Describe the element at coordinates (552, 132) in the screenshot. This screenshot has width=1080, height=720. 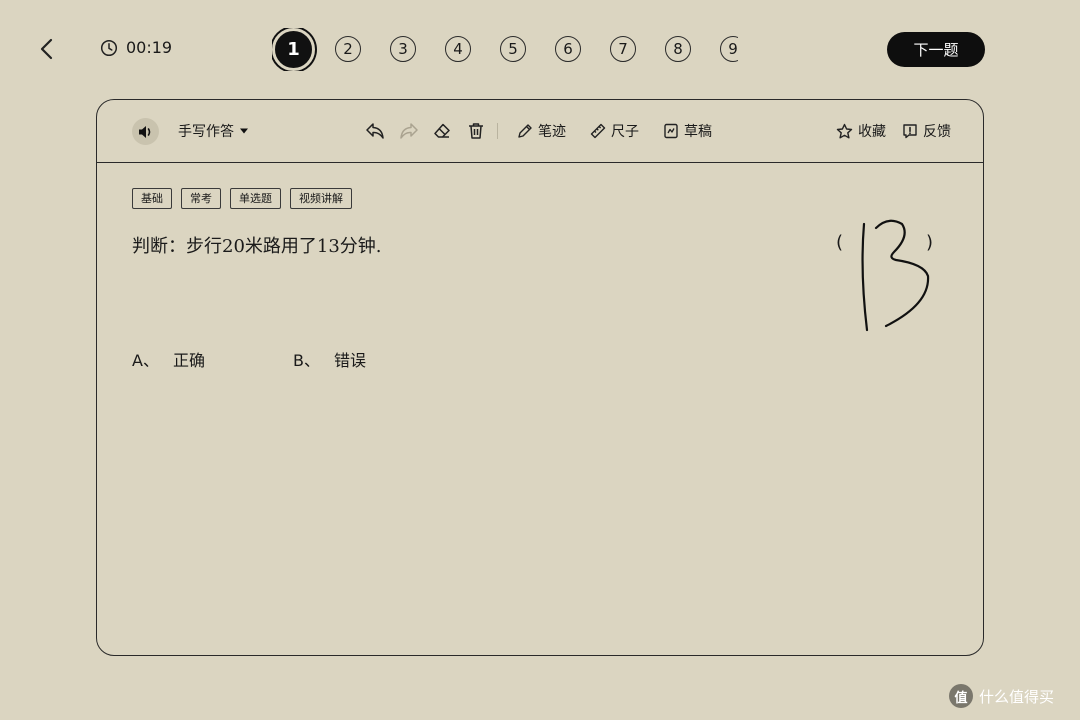
I see `pen-label: 笔迹` at that location.